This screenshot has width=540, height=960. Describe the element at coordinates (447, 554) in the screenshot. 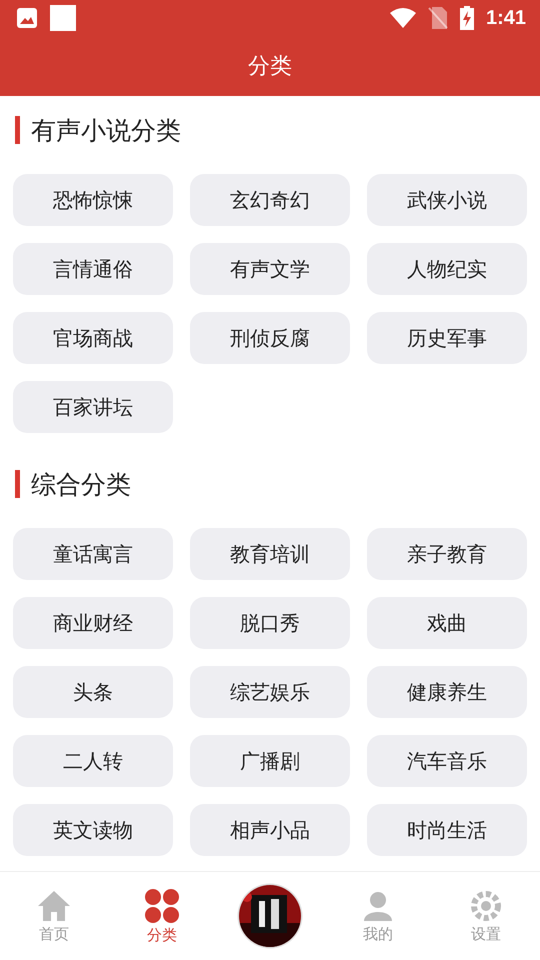

I see `category-chip: 亲子教育` at that location.